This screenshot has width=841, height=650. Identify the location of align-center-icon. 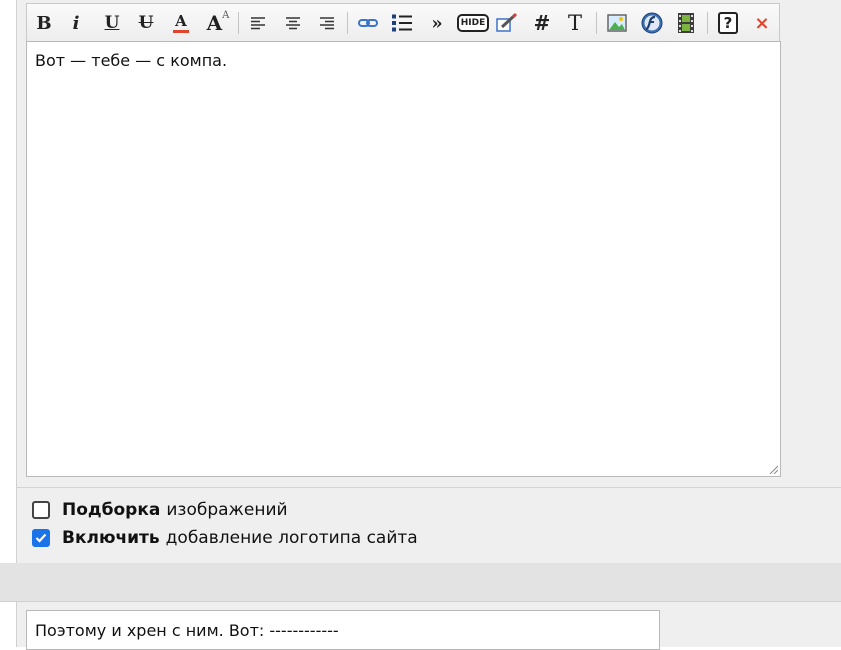
(293, 23).